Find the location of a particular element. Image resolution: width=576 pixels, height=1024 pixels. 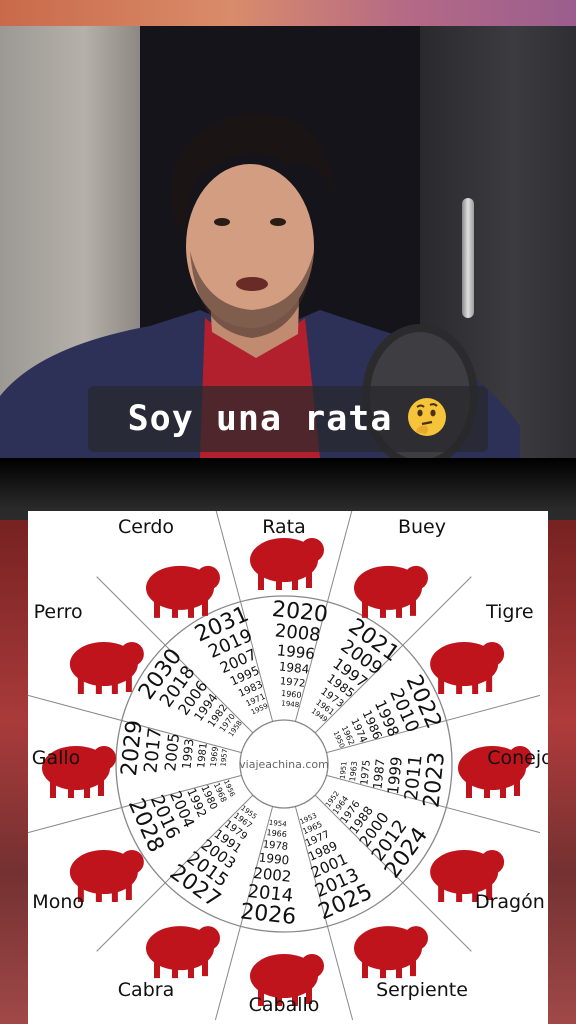

zodiac-animal-name: Serpiente is located at coordinates (422, 990).